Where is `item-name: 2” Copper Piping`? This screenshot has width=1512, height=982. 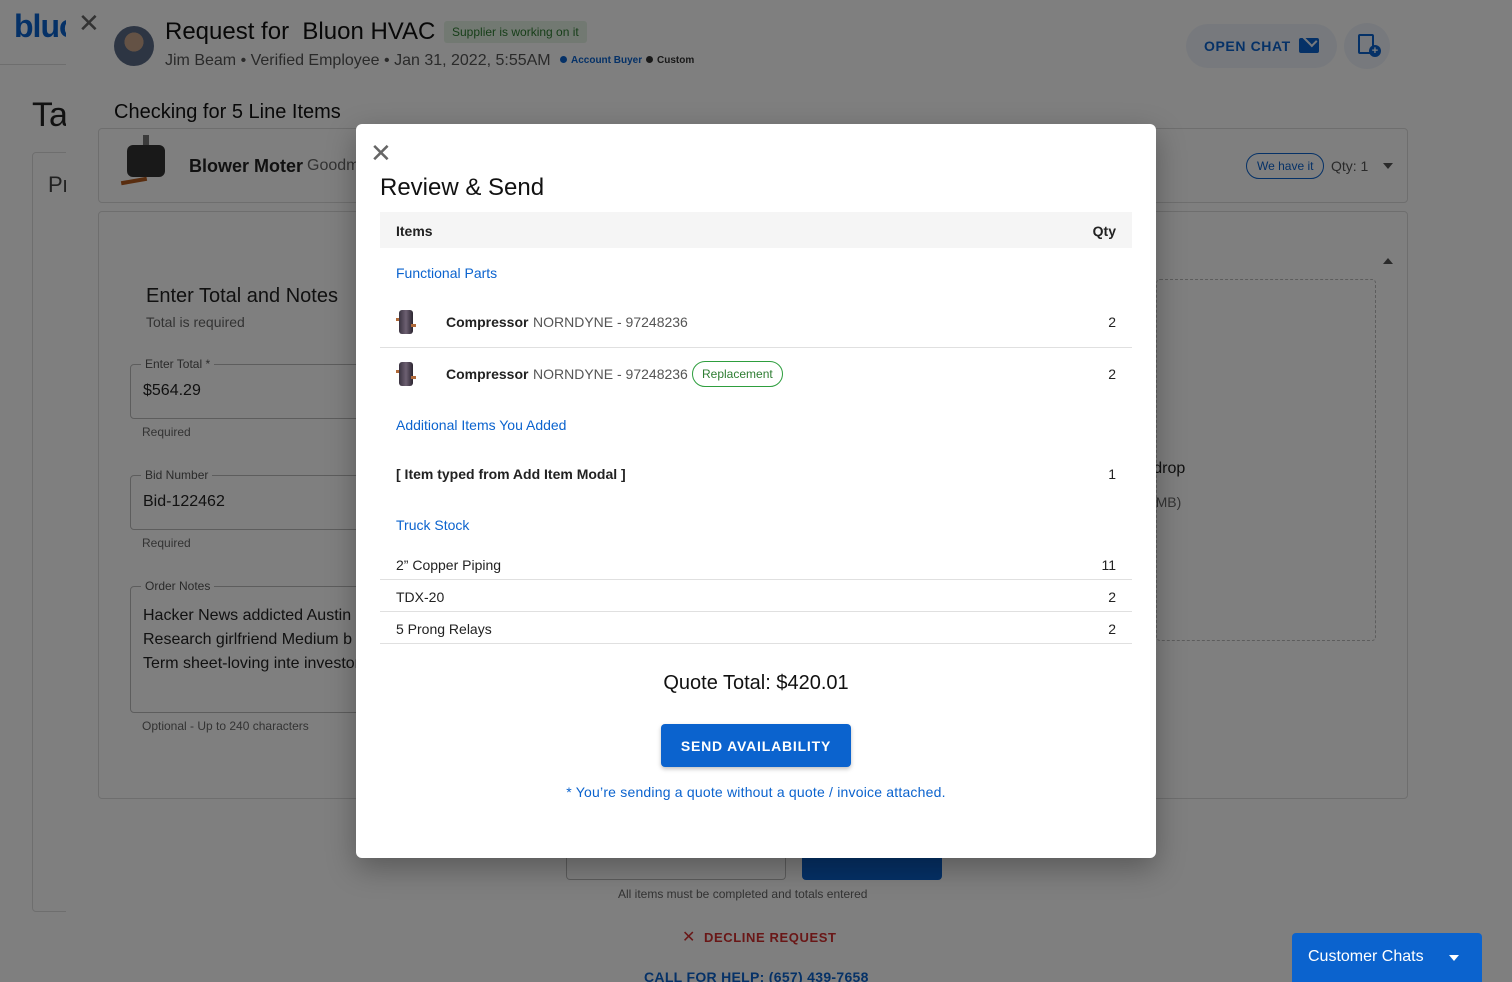 item-name: 2” Copper Piping is located at coordinates (449, 565).